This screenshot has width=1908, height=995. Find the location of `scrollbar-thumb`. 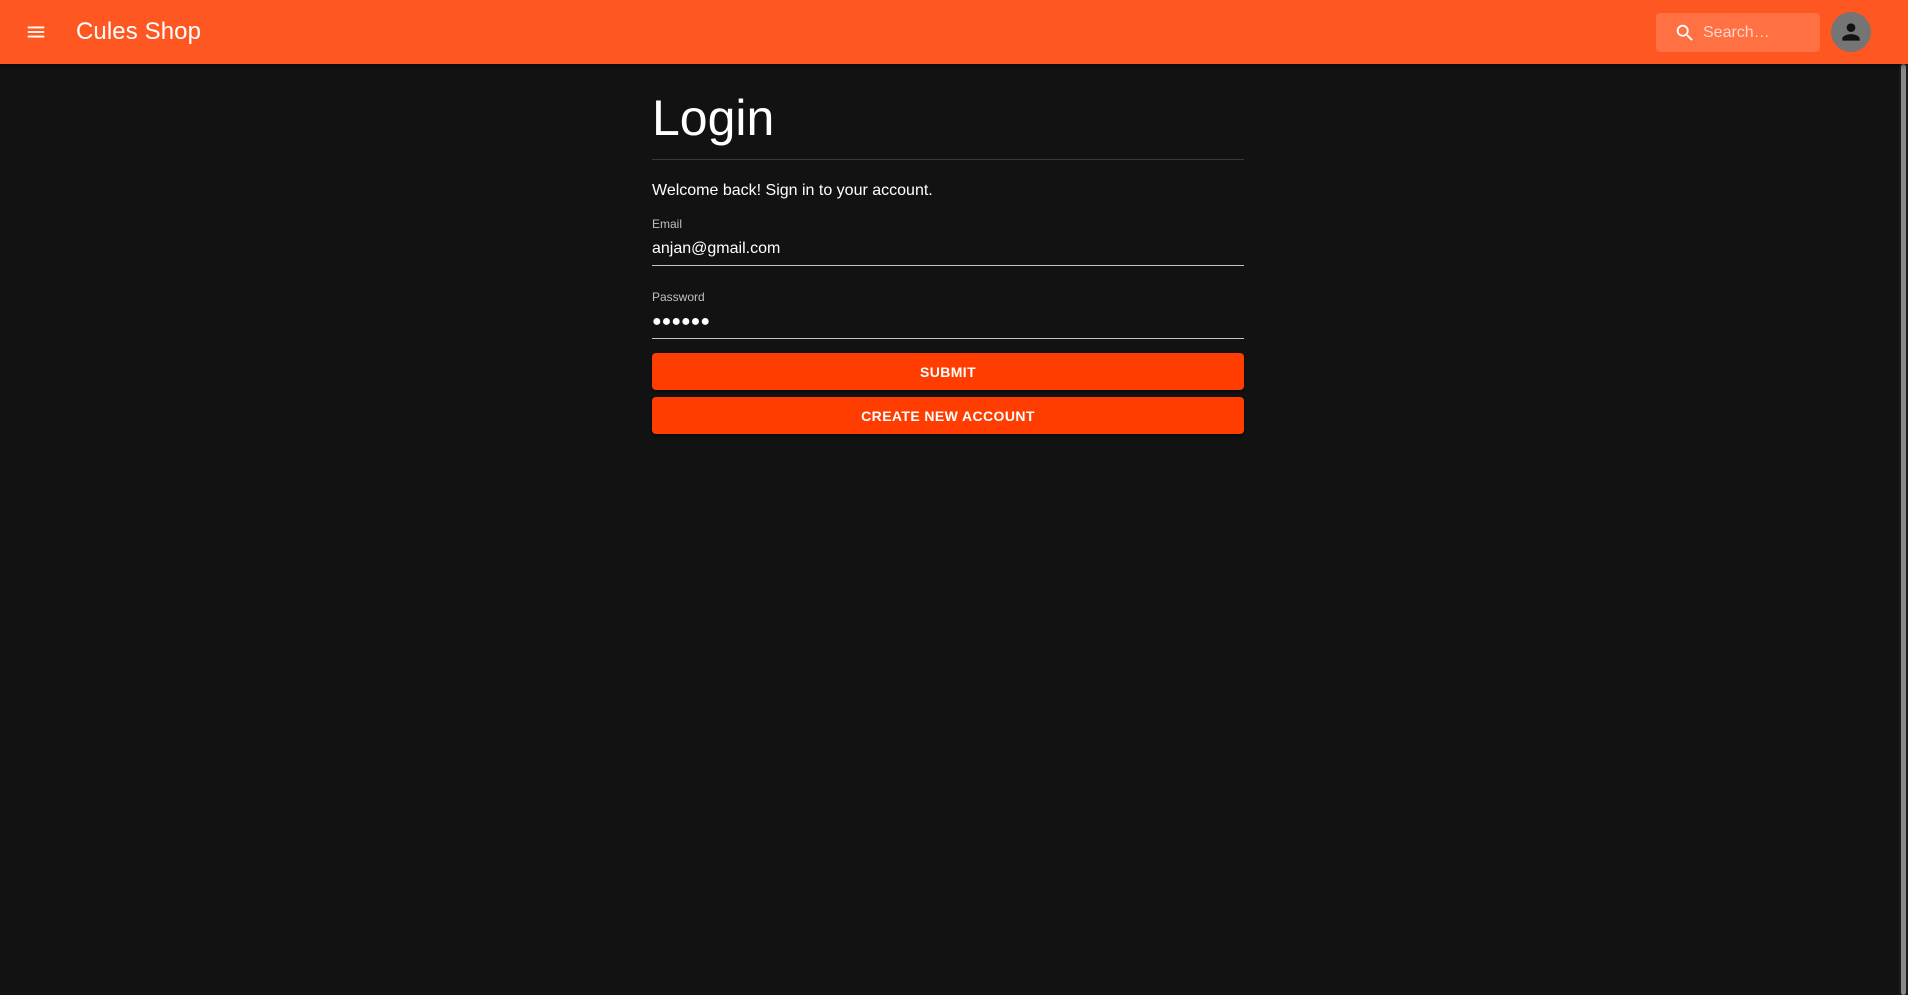

scrollbar-thumb is located at coordinates (1903, 529).